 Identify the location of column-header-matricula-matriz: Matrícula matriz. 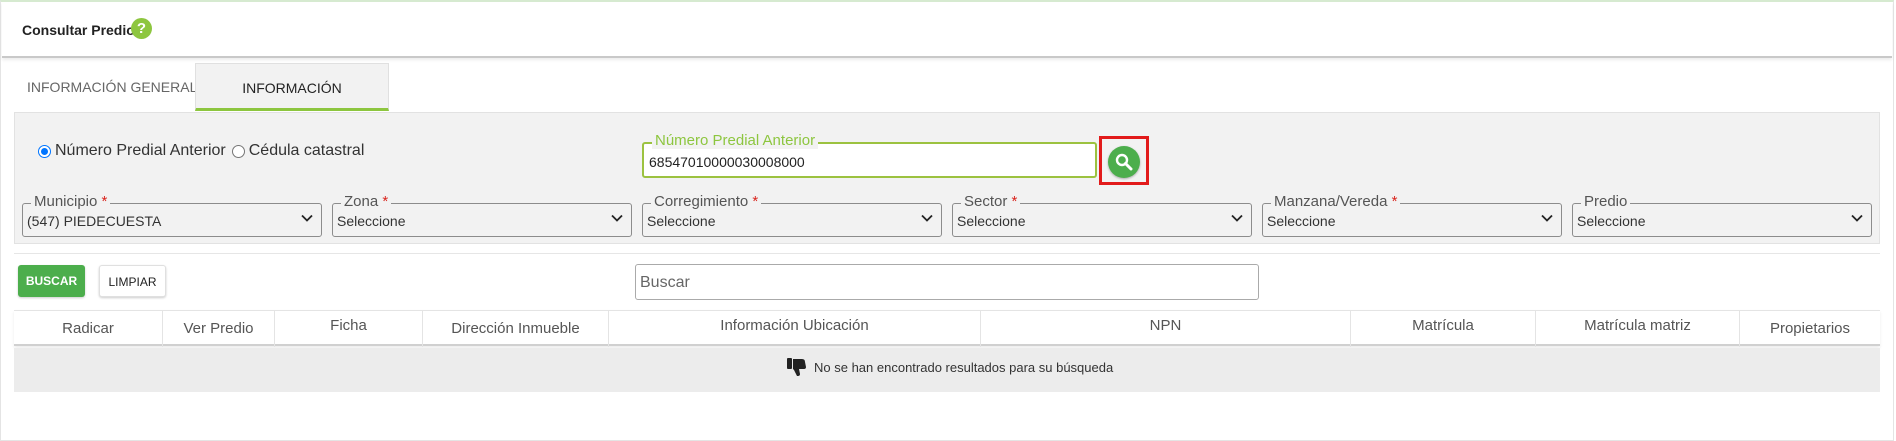
(1638, 329).